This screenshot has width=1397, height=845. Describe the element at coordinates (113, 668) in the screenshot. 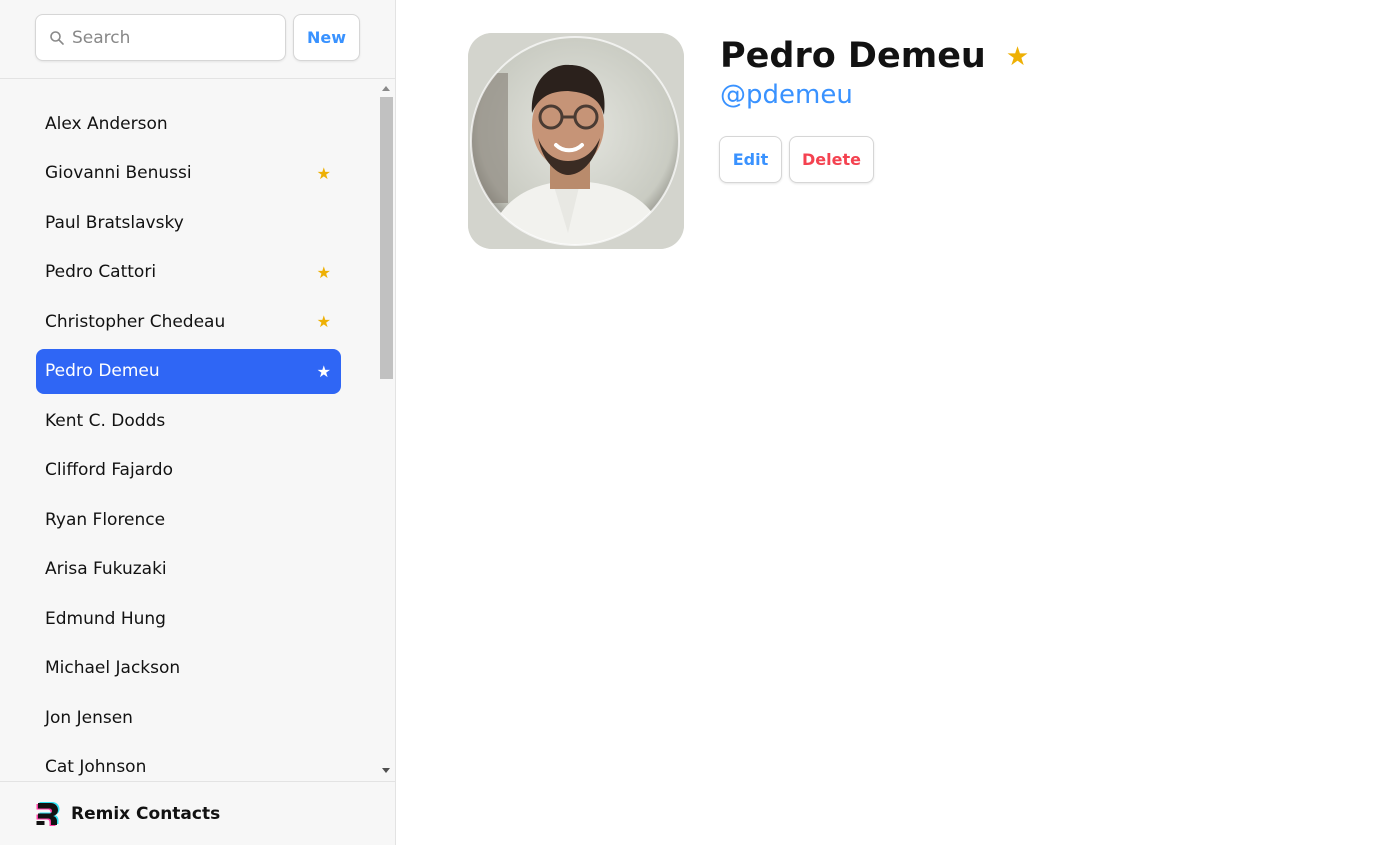

I see `contact-name-label: Michael Jackson` at that location.